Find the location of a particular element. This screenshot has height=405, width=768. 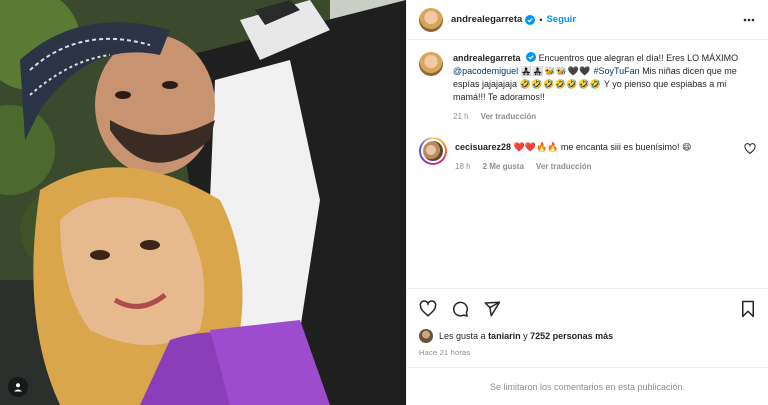

caption-emojis-1: 👨‍👧‍👧👨‍👧‍👧🐝🐝🖤🖤 is located at coordinates (555, 71).